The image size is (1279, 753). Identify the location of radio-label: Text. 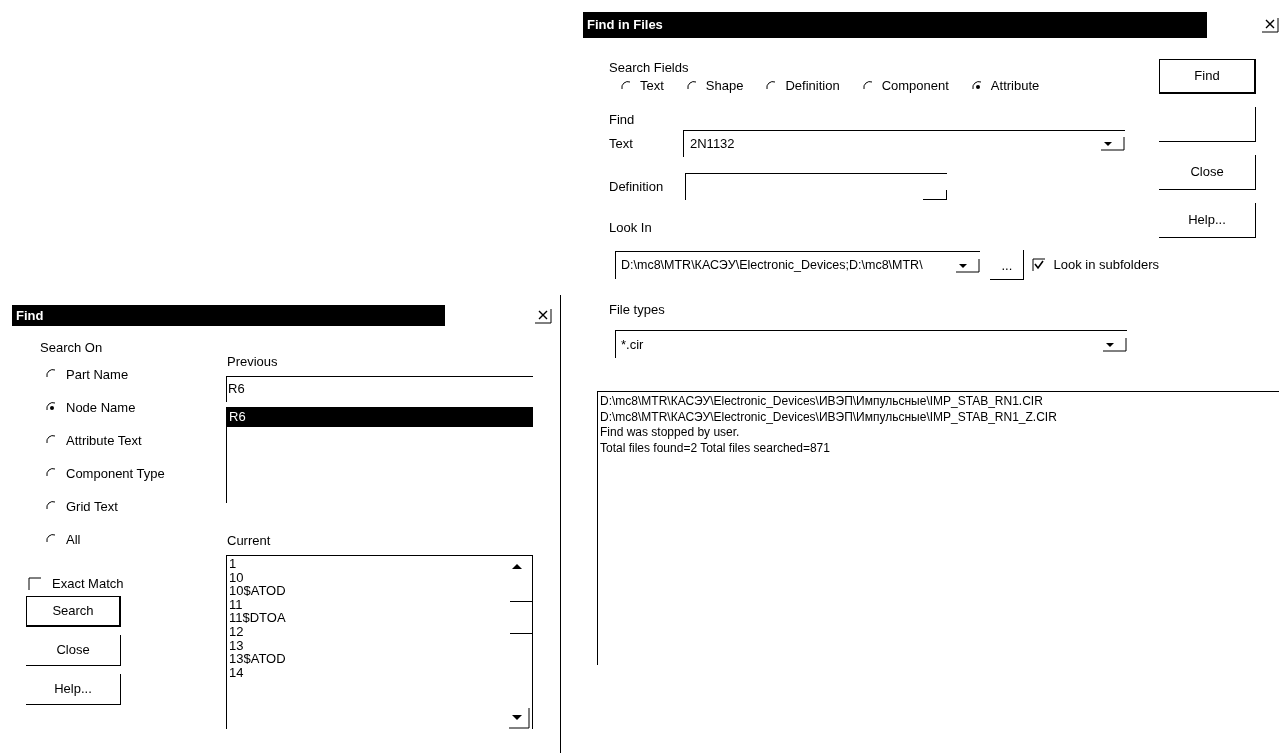
(652, 86).